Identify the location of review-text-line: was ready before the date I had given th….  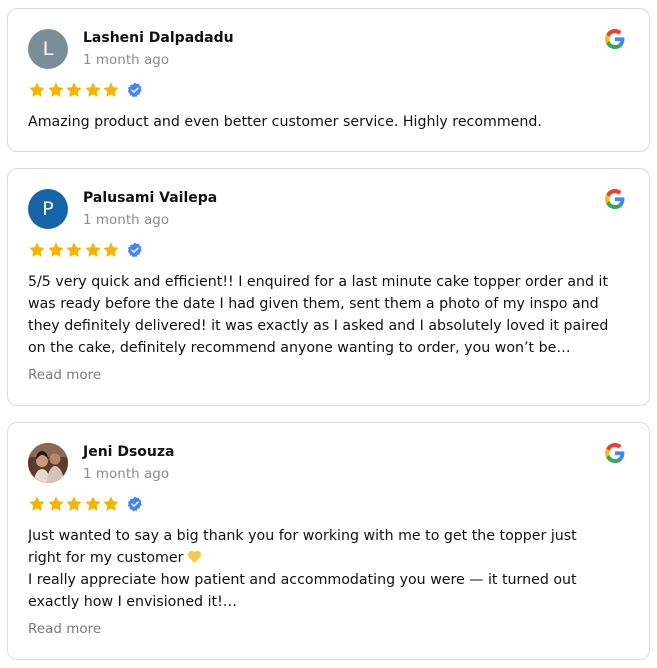
(313, 304).